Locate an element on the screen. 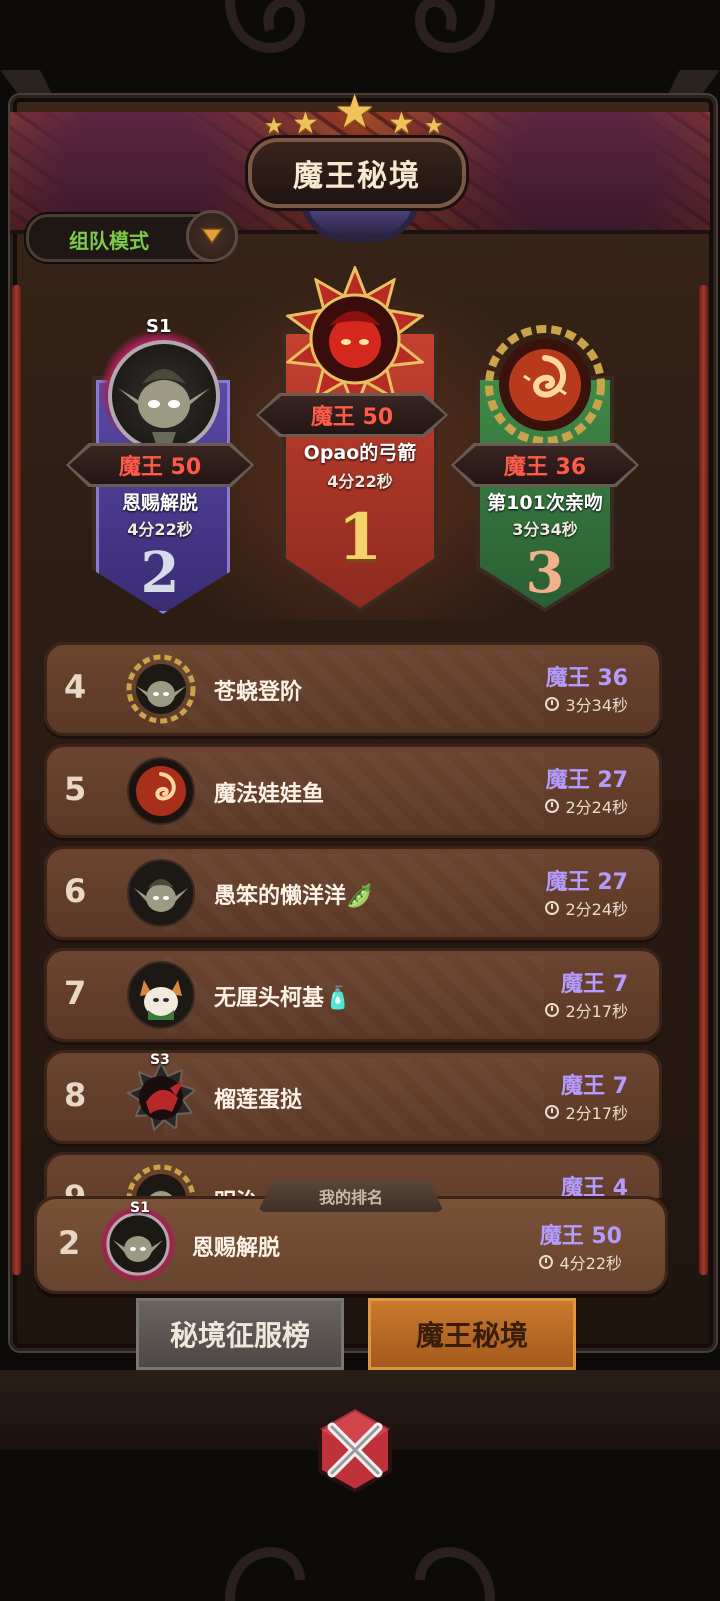 The image size is (720, 1601). row-rank: 5 is located at coordinates (75, 789).